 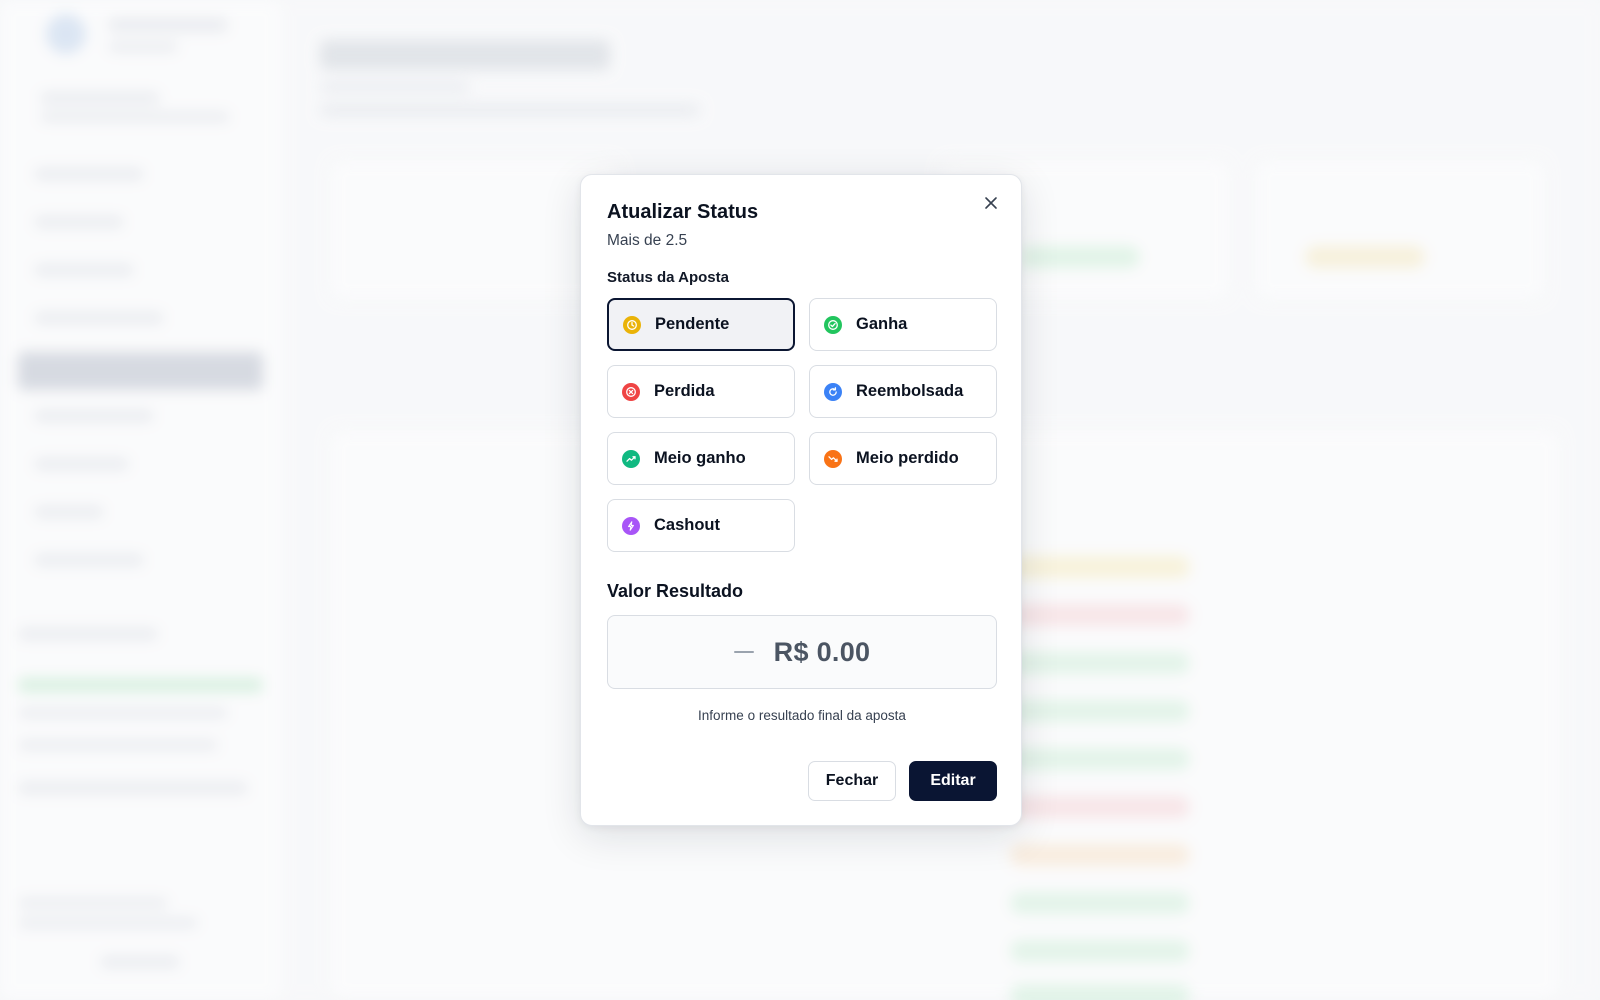 I want to click on status-option-pendente: Pendente, so click(x=701, y=324).